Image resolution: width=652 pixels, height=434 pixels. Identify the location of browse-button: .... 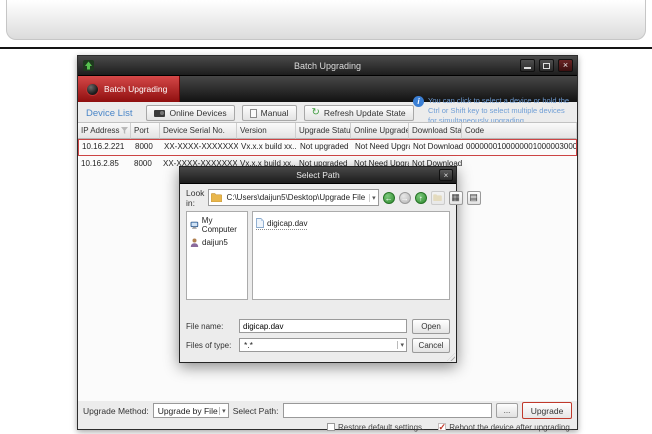
(507, 410).